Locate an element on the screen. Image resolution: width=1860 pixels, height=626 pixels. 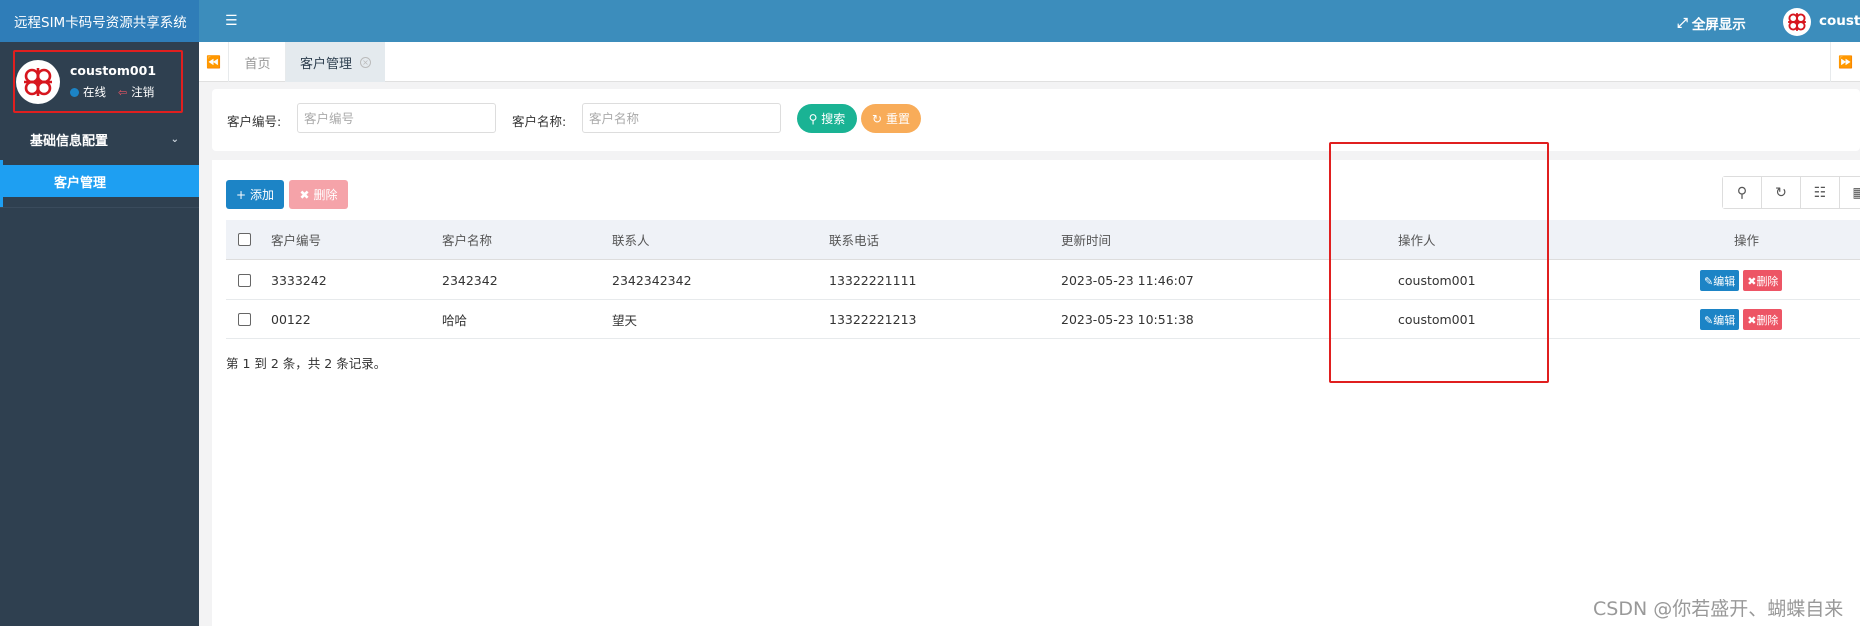
add-button: + 添加 is located at coordinates (255, 194).